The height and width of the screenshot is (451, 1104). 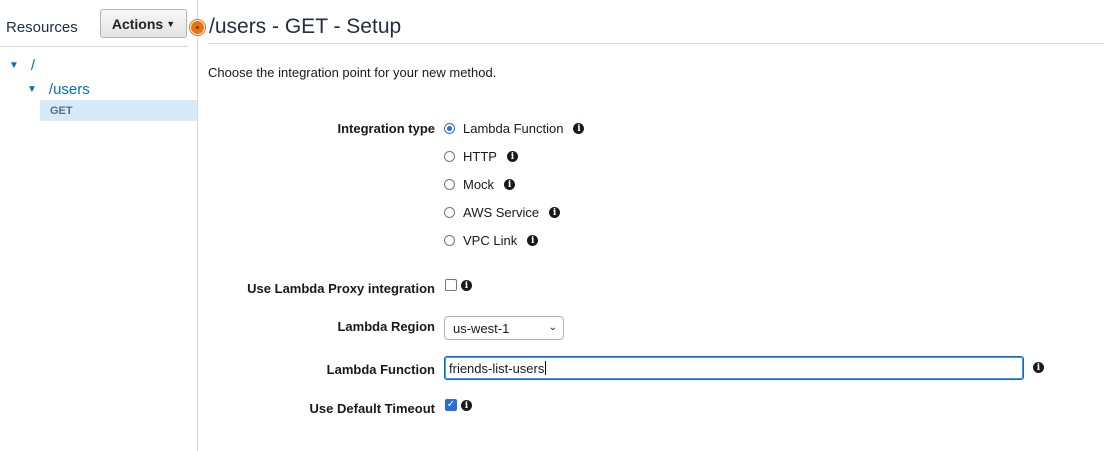 What do you see at coordinates (481, 328) in the screenshot?
I see `lambda-region-value: us-west-1` at bounding box center [481, 328].